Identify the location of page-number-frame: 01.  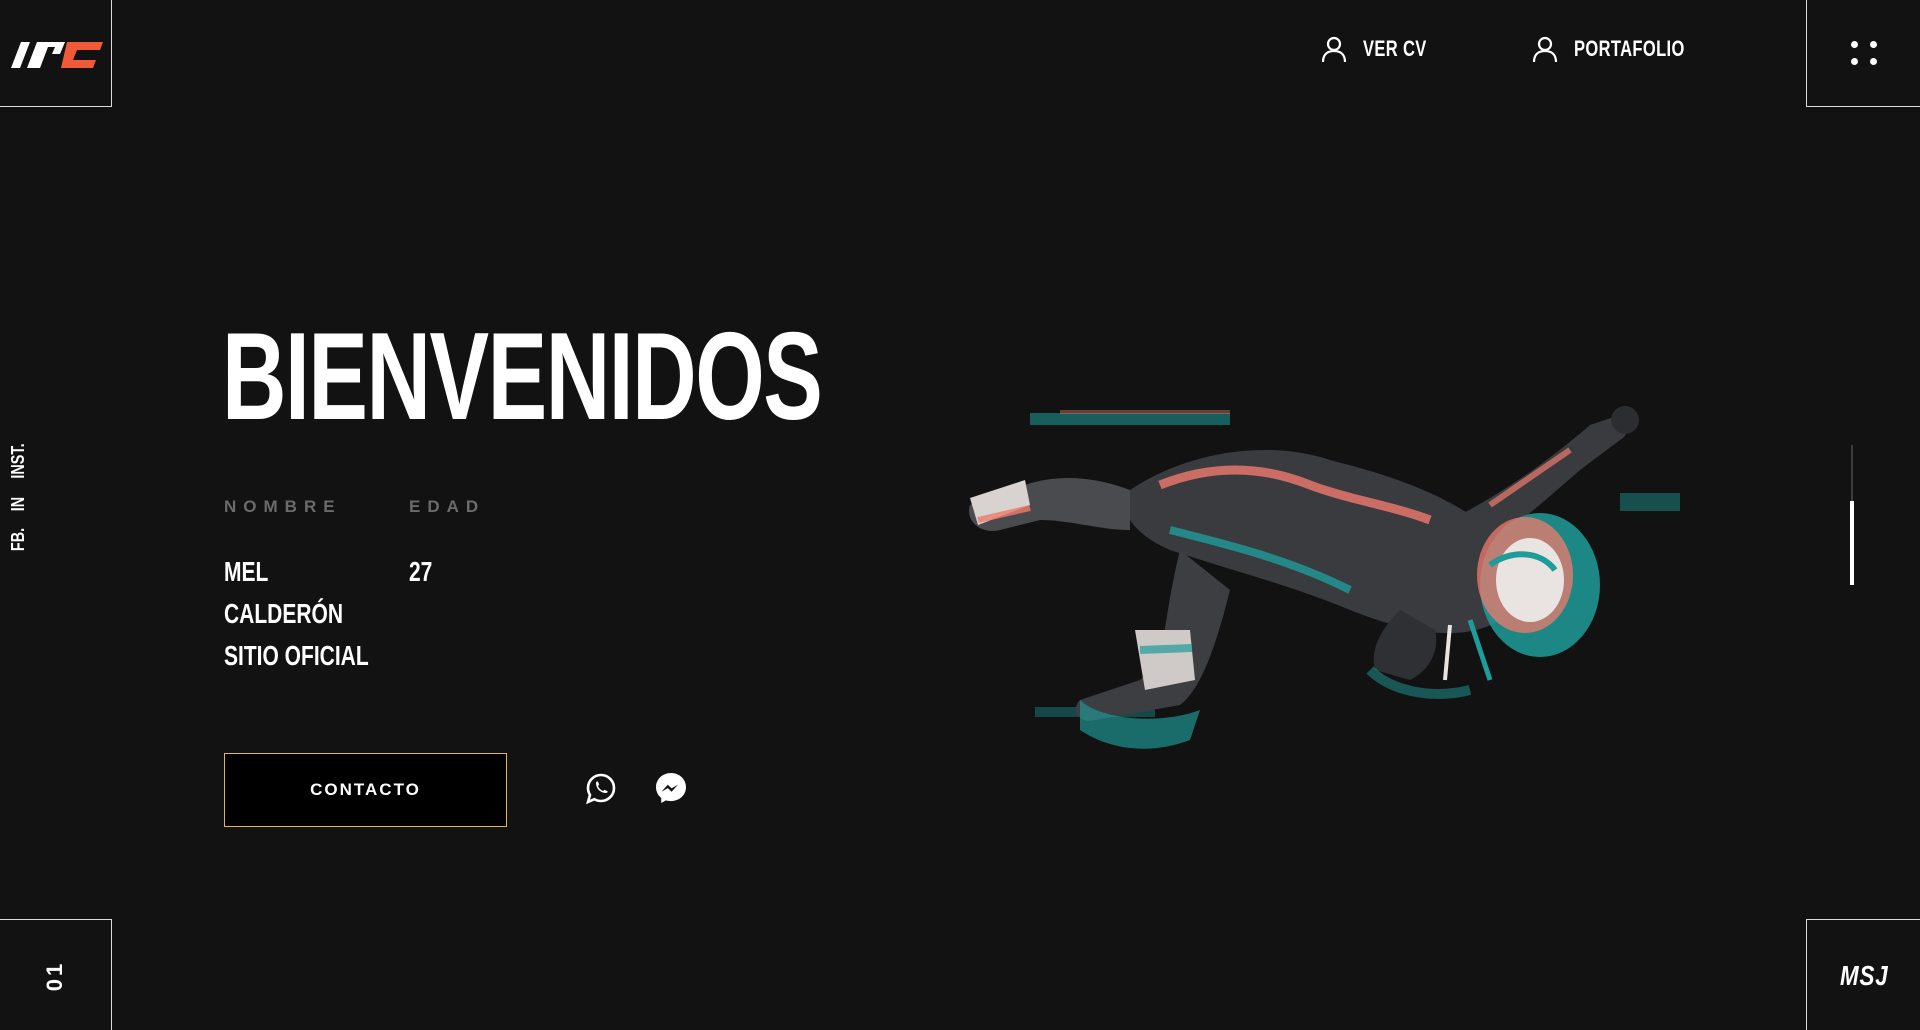
(56, 974).